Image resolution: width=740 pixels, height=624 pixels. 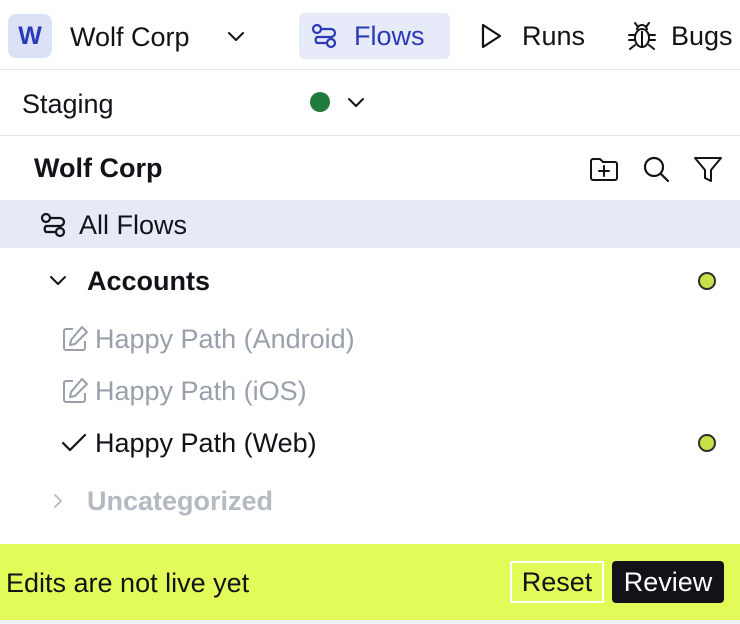 I want to click on tab-runs: Runs, so click(x=530, y=36).